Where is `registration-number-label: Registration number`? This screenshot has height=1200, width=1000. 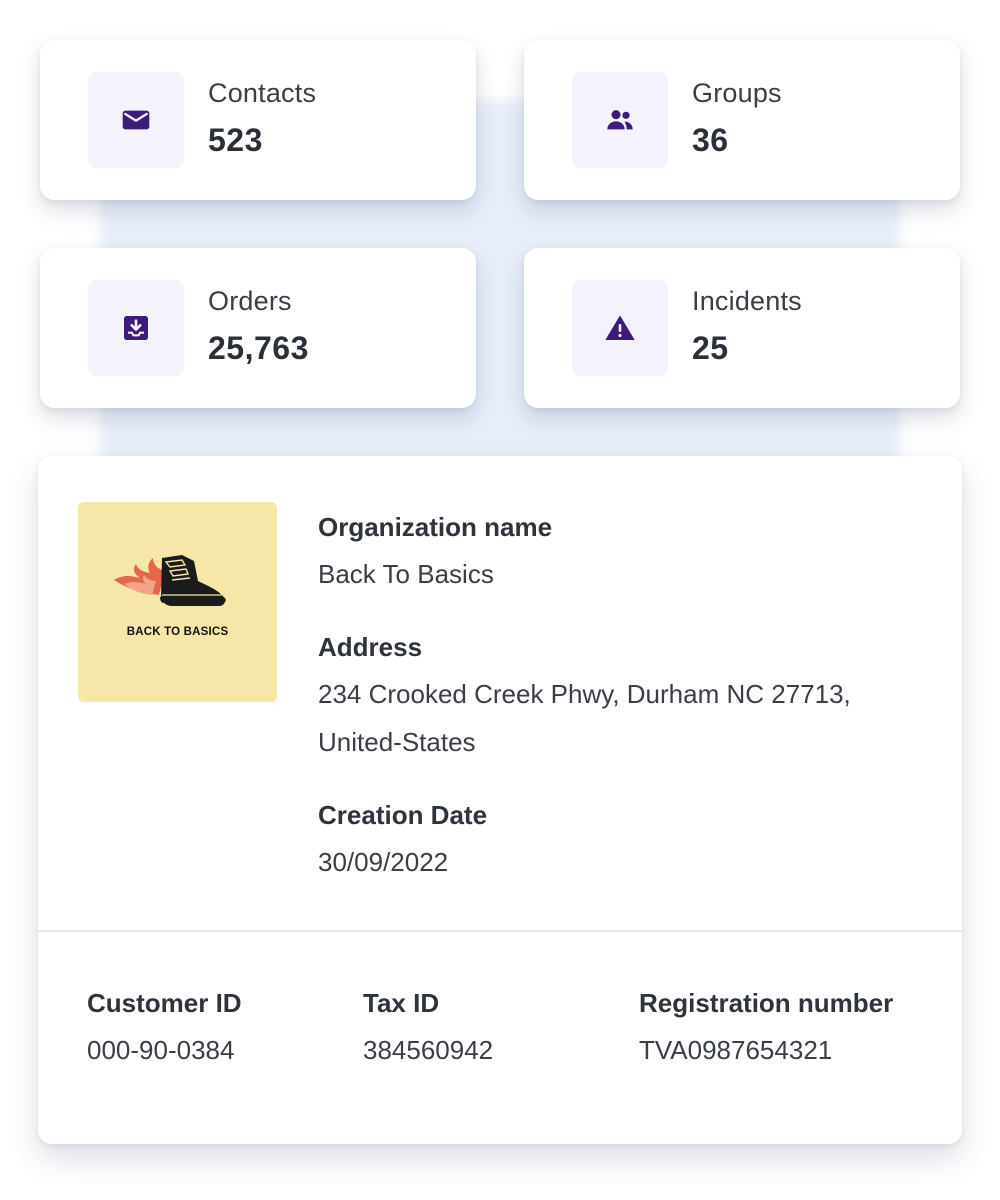
registration-number-label: Registration number is located at coordinates (766, 1003).